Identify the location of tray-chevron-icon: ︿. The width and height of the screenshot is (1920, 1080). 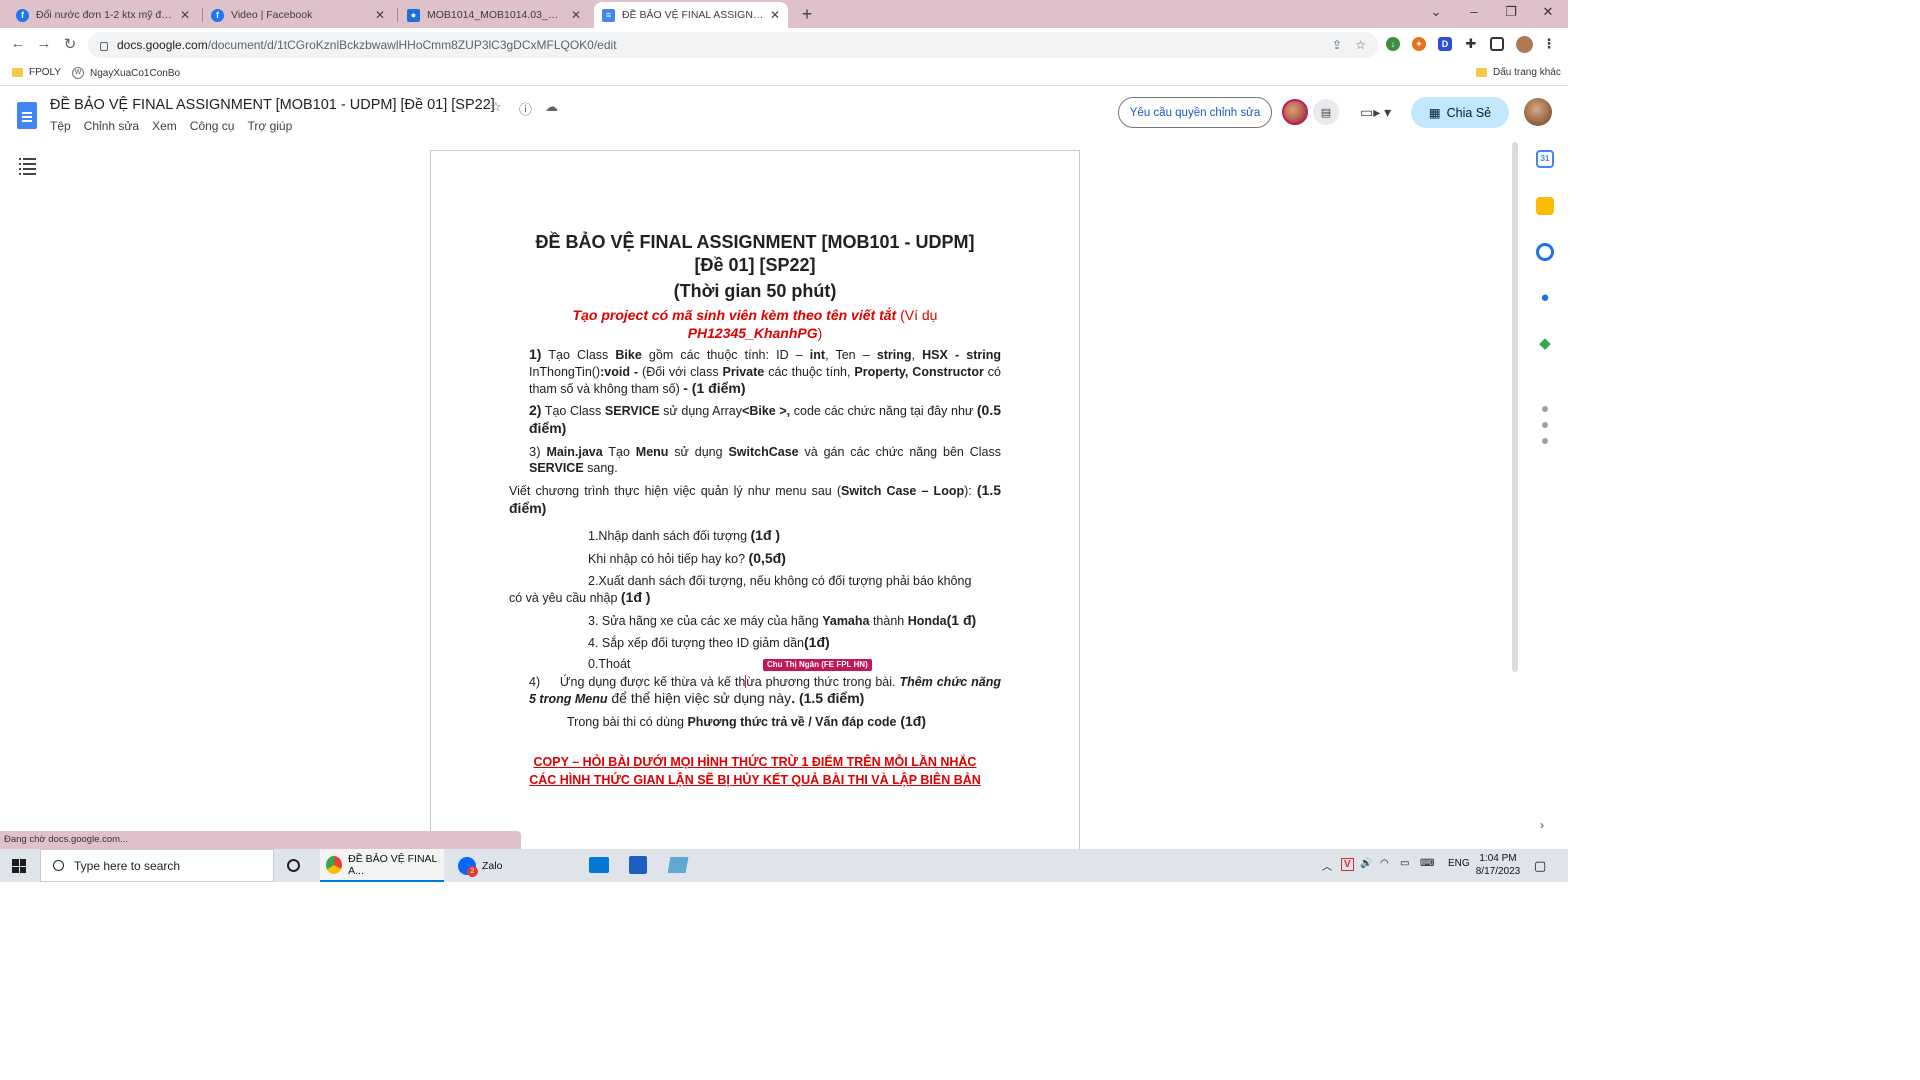
(1327, 865).